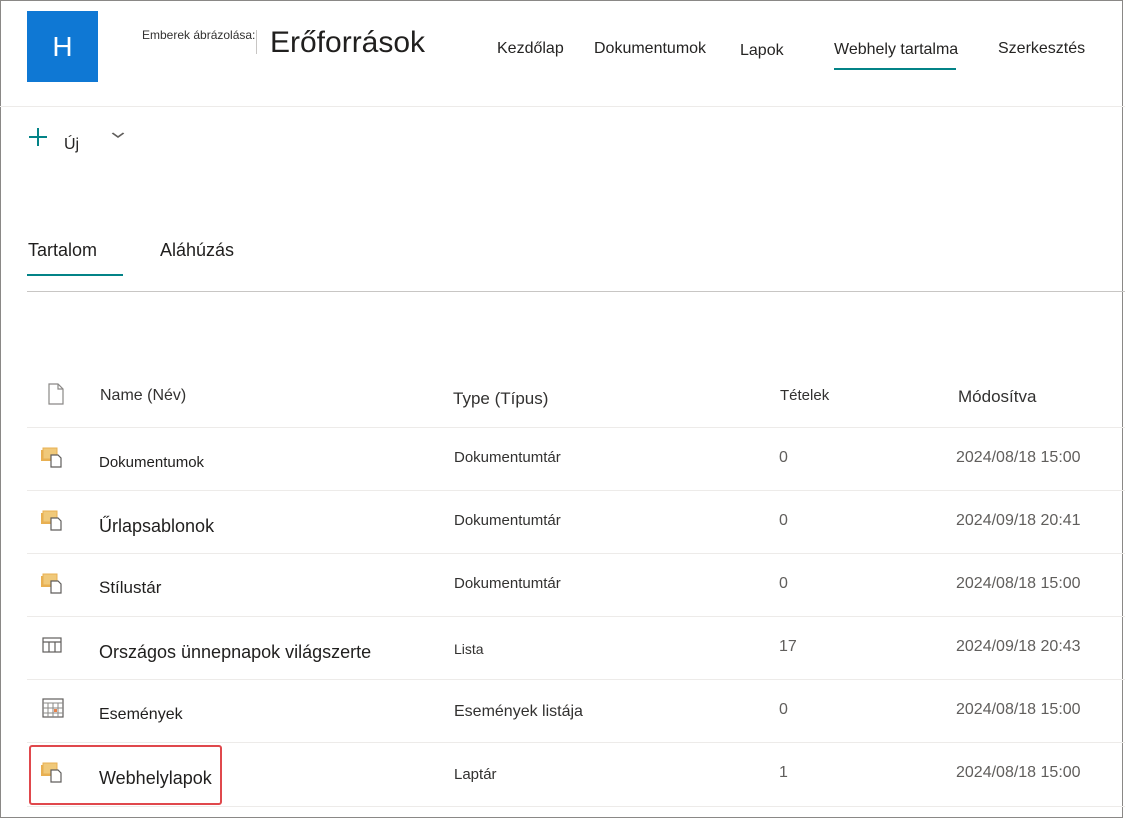 The image size is (1125, 820). Describe the element at coordinates (469, 649) in the screenshot. I see `row-type: Lista` at that location.